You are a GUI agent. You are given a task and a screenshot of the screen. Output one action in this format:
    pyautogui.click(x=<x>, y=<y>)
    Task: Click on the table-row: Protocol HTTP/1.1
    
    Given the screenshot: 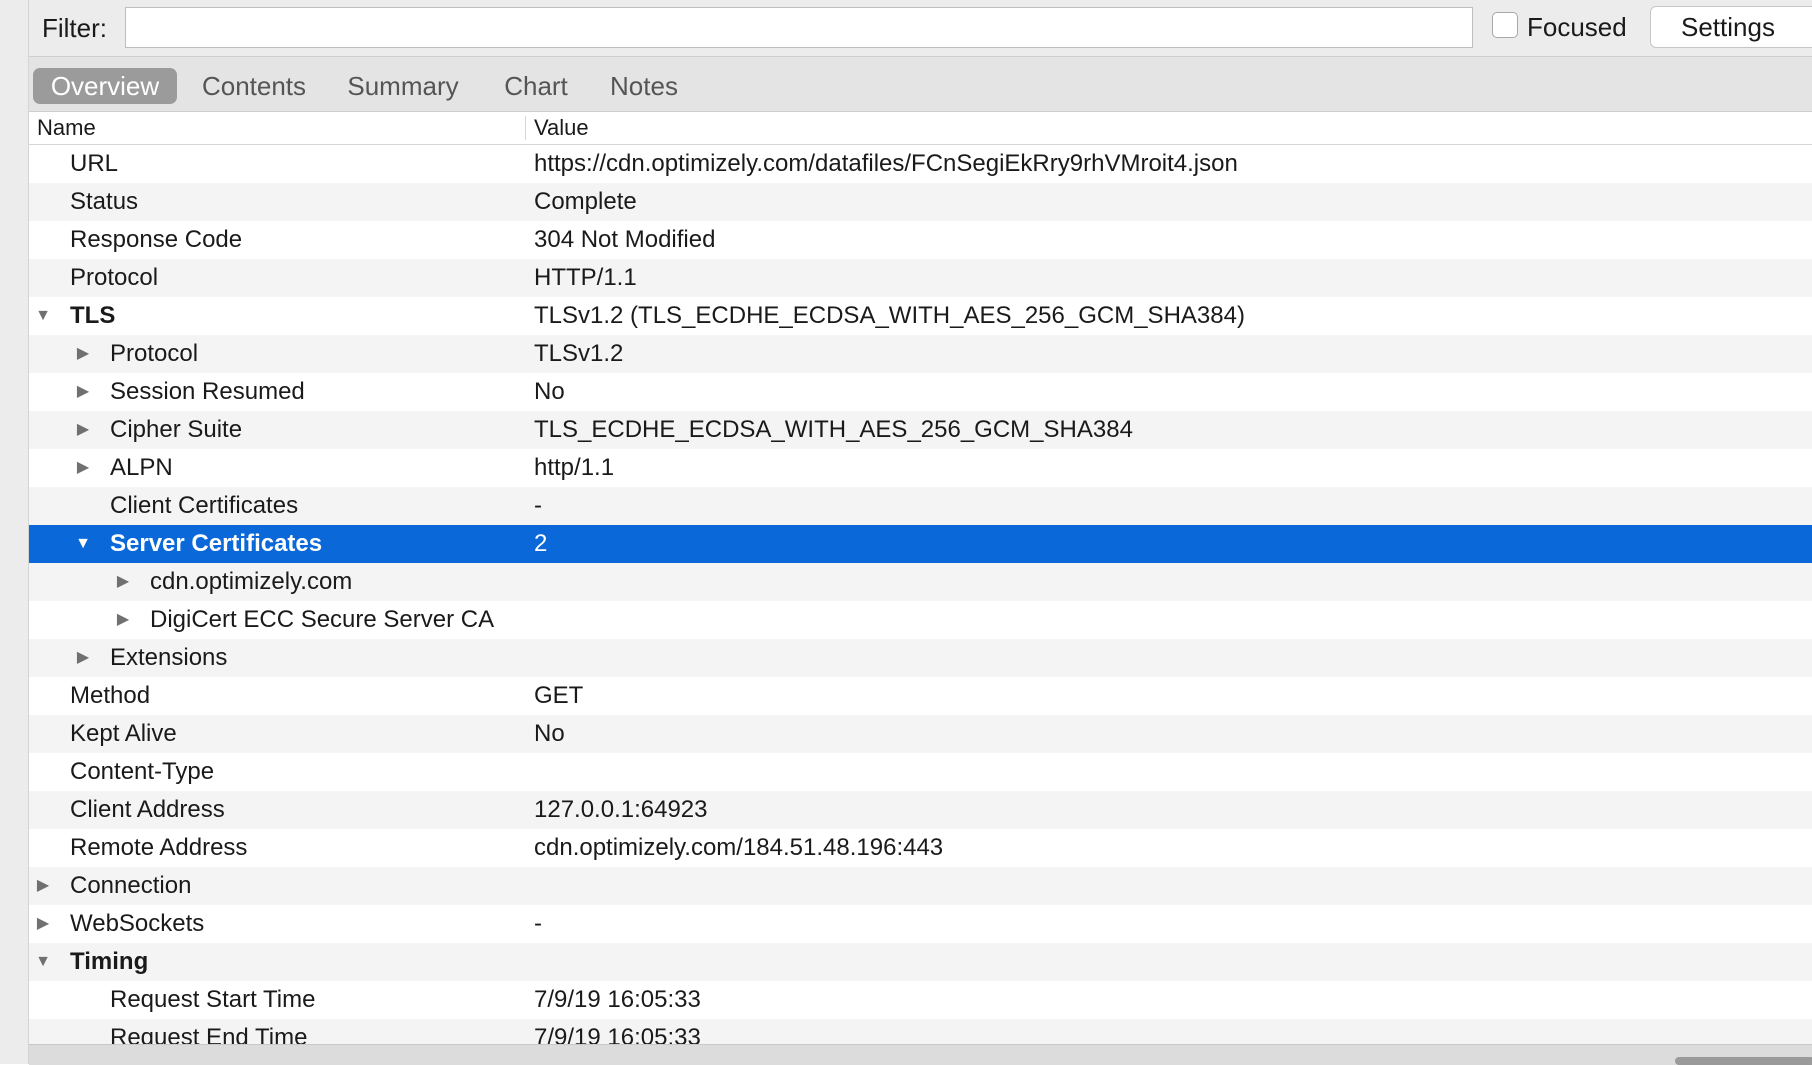 What is the action you would take?
    pyautogui.click(x=920, y=278)
    